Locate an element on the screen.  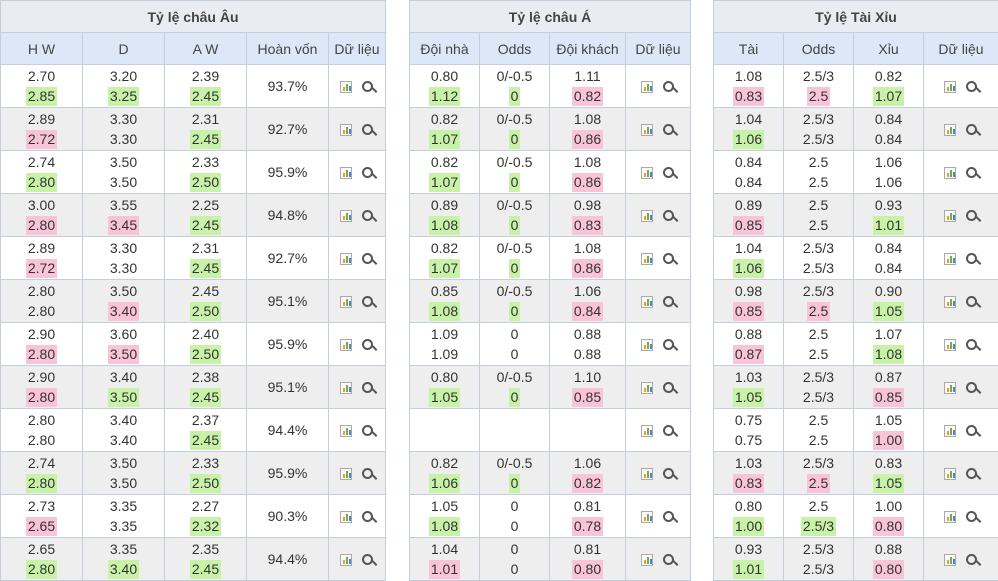
odds-value: 1.05 is located at coordinates (888, 420).